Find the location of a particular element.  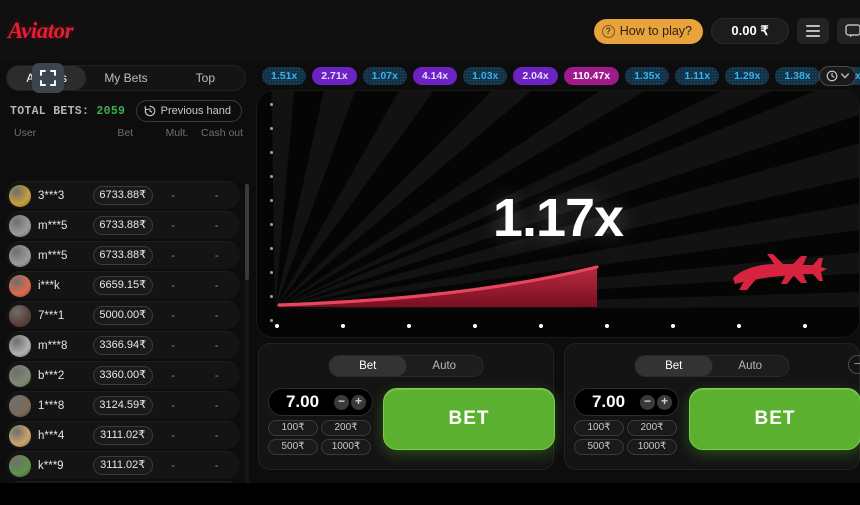

history-multiplier-pill: 1.51x is located at coordinates (284, 76).